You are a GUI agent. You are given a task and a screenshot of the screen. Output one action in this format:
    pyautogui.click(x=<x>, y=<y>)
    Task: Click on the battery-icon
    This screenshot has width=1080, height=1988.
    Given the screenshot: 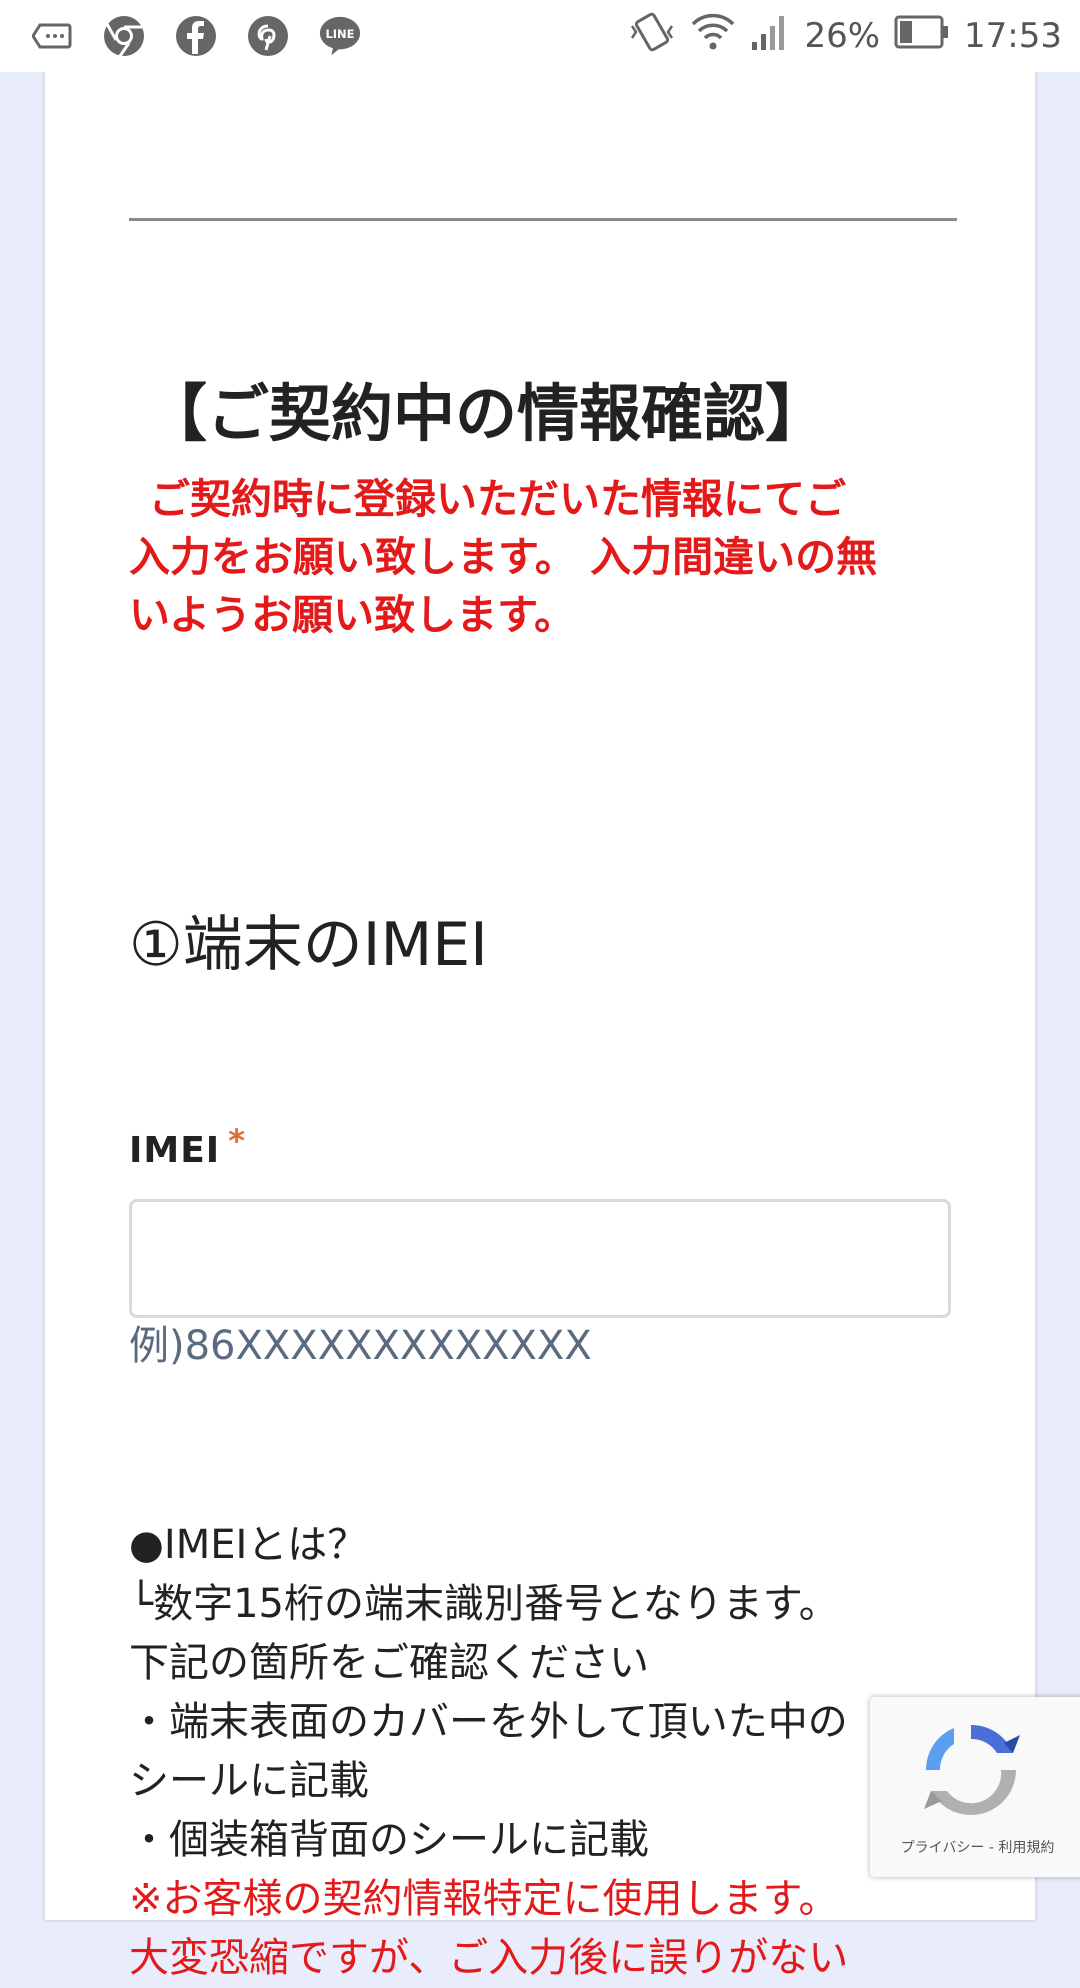 What is the action you would take?
    pyautogui.click(x=922, y=36)
    